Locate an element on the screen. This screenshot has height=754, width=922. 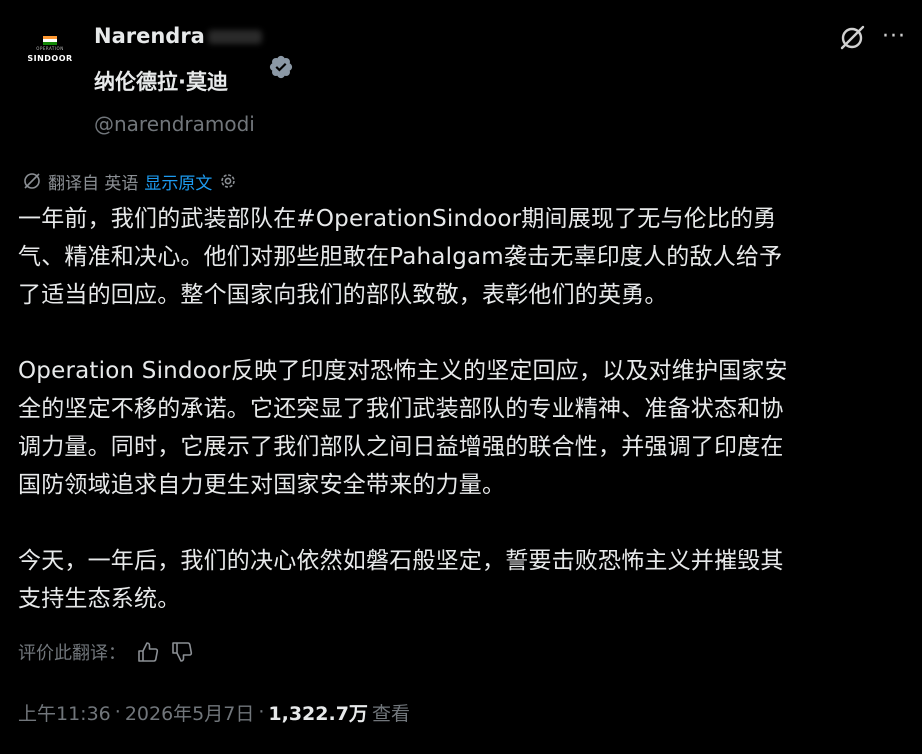
india-flag-icon is located at coordinates (50, 40).